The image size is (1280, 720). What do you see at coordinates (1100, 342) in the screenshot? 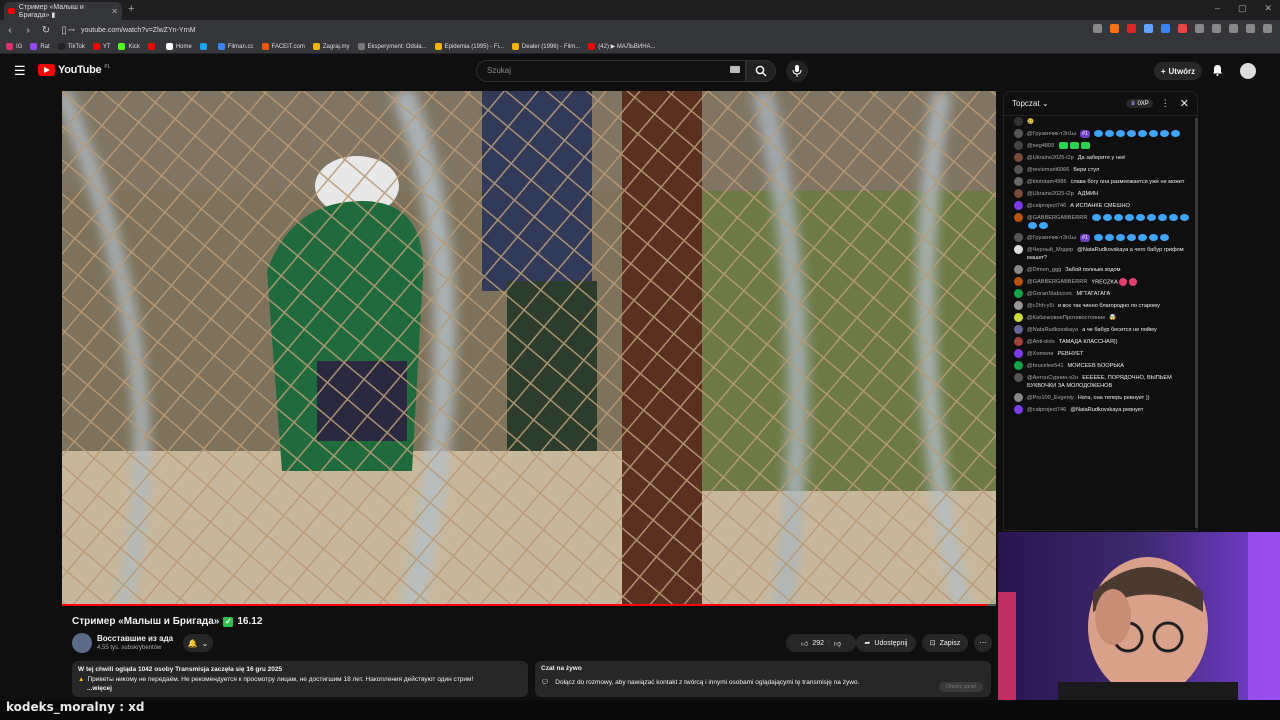
I see `chat-message: @Anti-dots ТАМАДА КЛАССНАЯ))` at bounding box center [1100, 342].